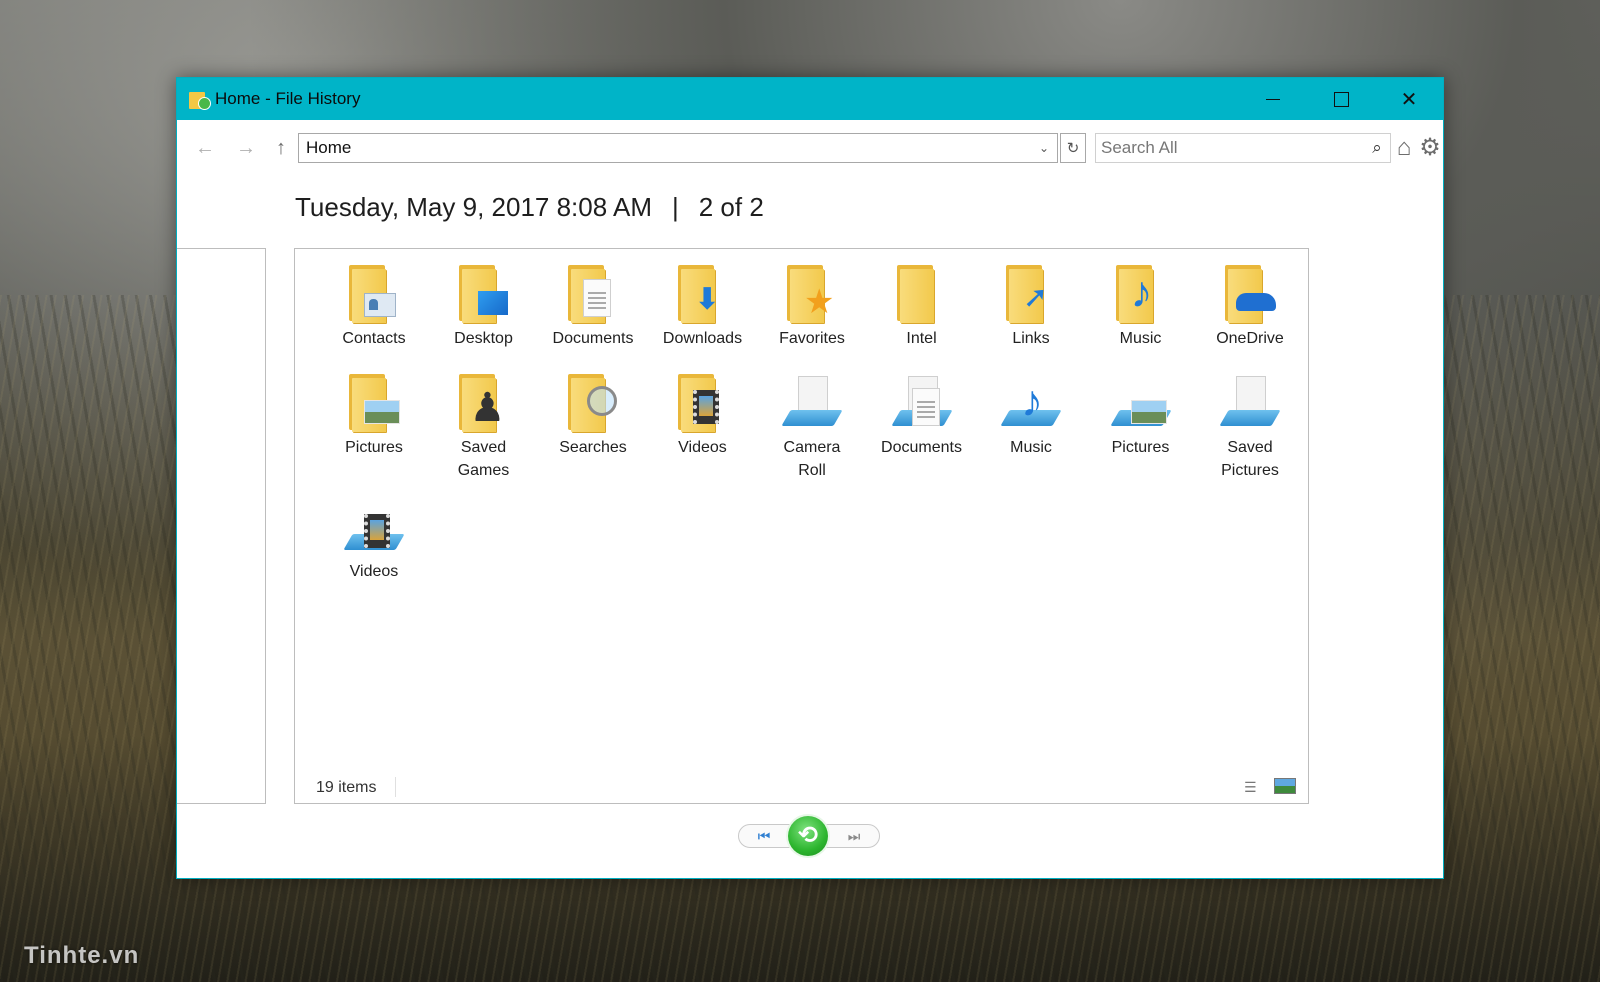 The height and width of the screenshot is (982, 1600). I want to click on maximize-icon, so click(1341, 99).